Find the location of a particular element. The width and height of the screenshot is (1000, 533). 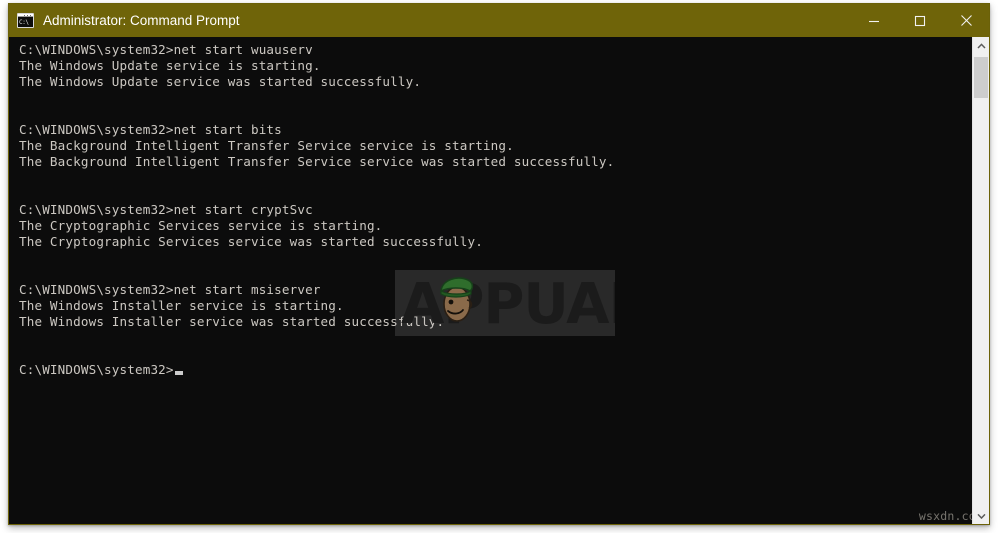

scroll-up-button is located at coordinates (981, 45).